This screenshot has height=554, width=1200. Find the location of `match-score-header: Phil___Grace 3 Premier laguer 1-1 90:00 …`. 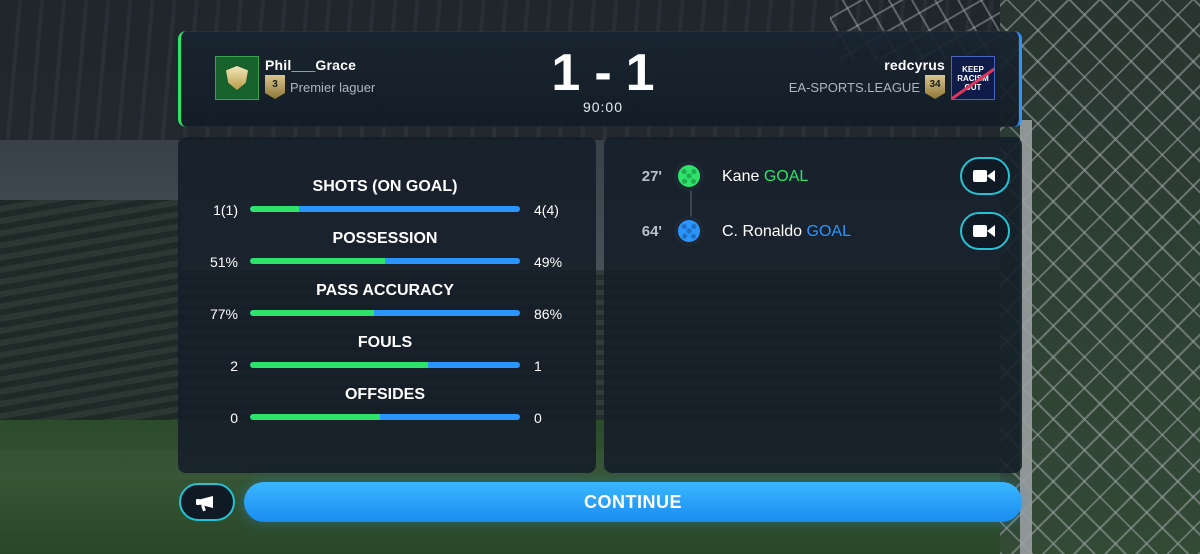

match-score-header: Phil___Grace 3 Premier laguer 1-1 90:00 … is located at coordinates (600, 79).